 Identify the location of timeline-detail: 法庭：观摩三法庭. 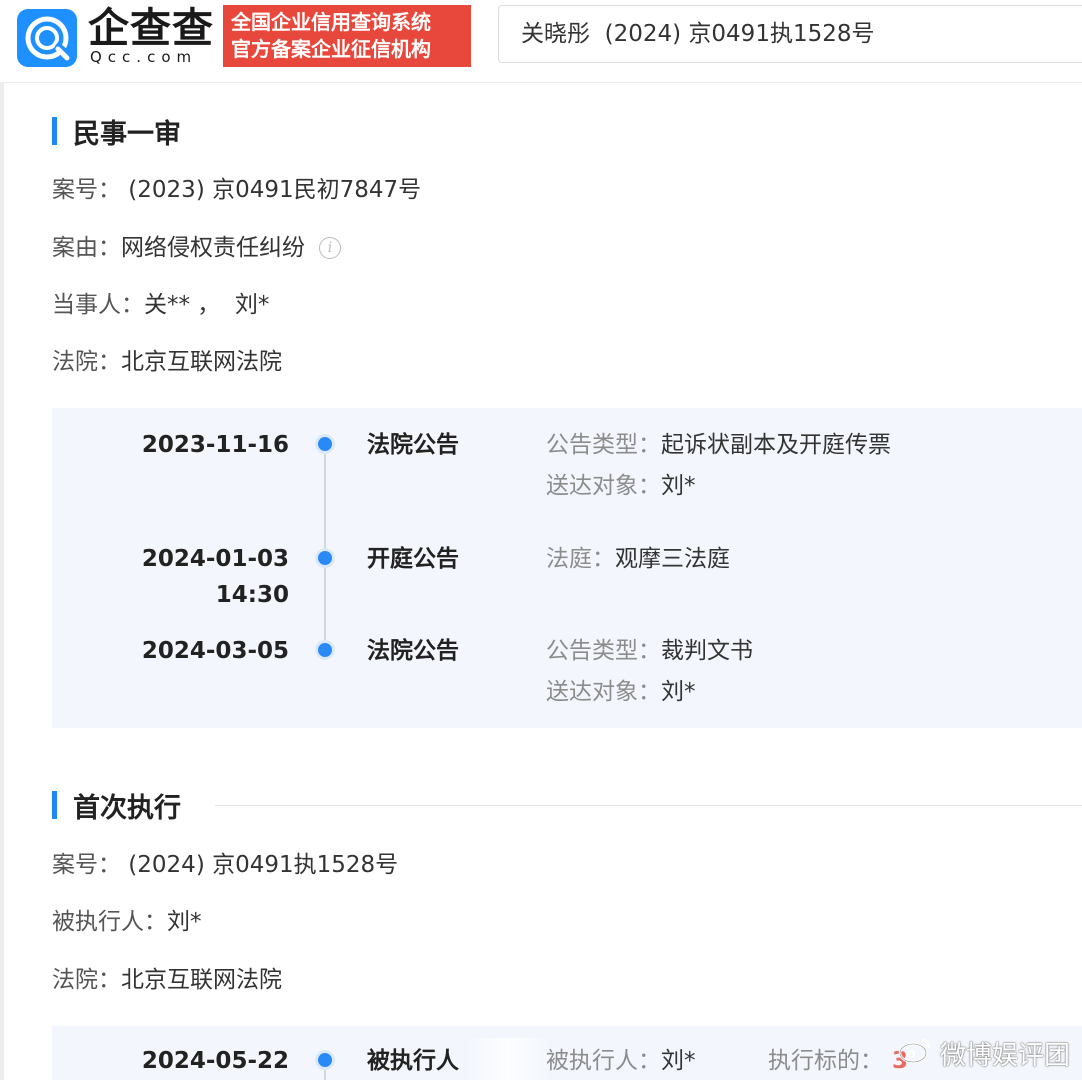
(638, 559).